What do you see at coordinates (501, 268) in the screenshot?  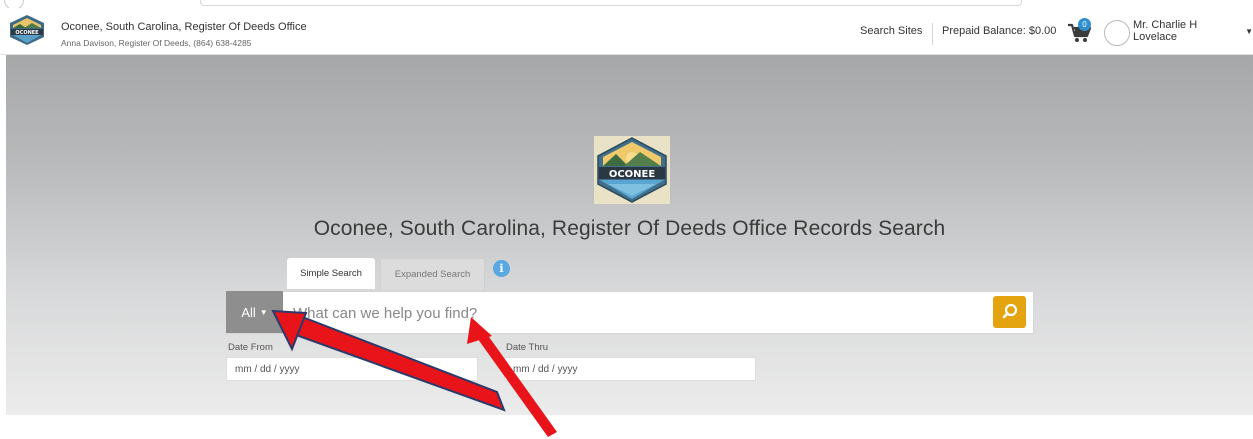 I see `info-icon: i` at bounding box center [501, 268].